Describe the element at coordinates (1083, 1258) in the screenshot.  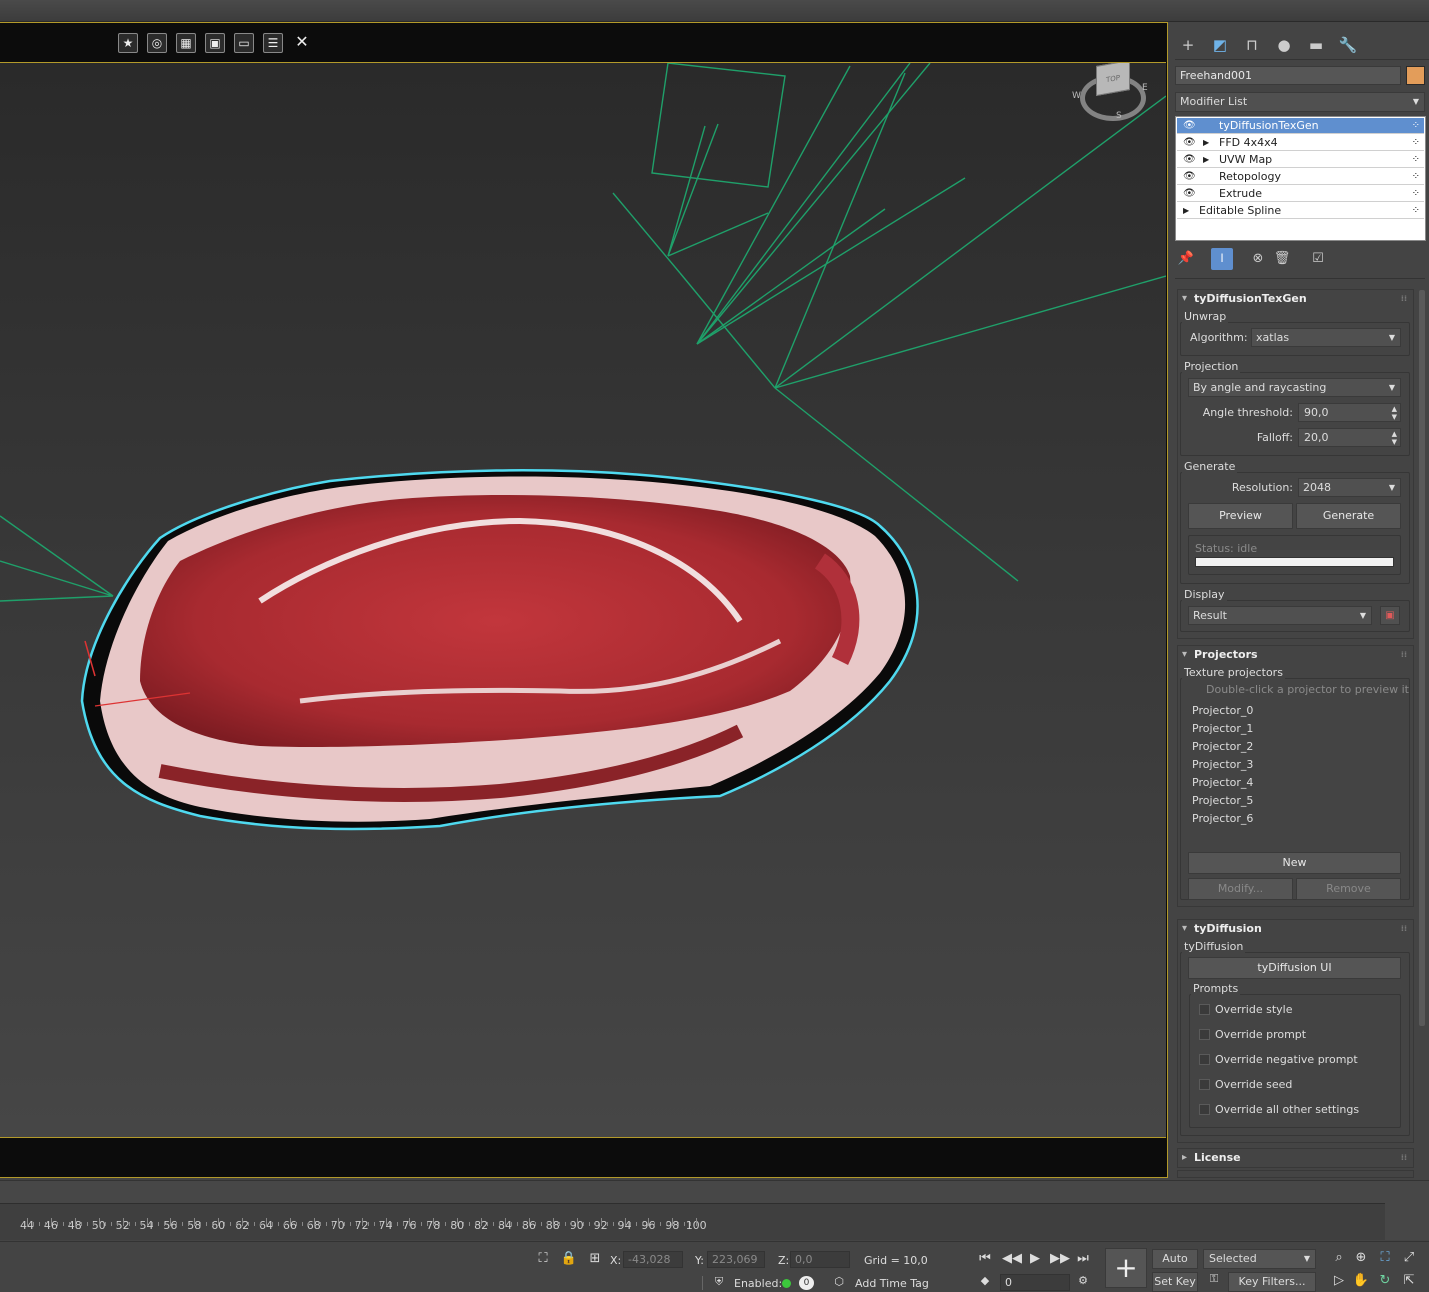
I see `go-to-end-icon: ⏭` at that location.